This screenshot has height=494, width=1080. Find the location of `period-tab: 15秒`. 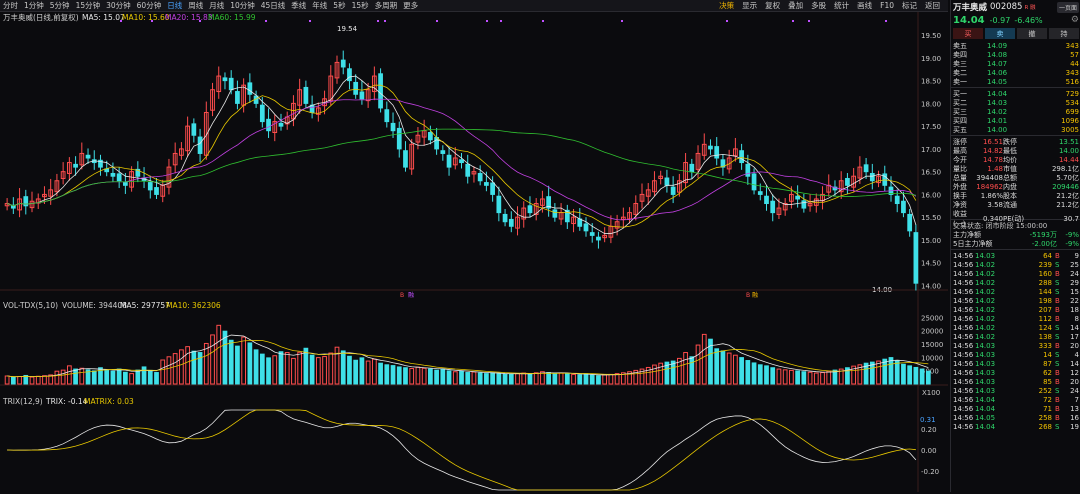

period-tab: 15秒 is located at coordinates (360, 5).